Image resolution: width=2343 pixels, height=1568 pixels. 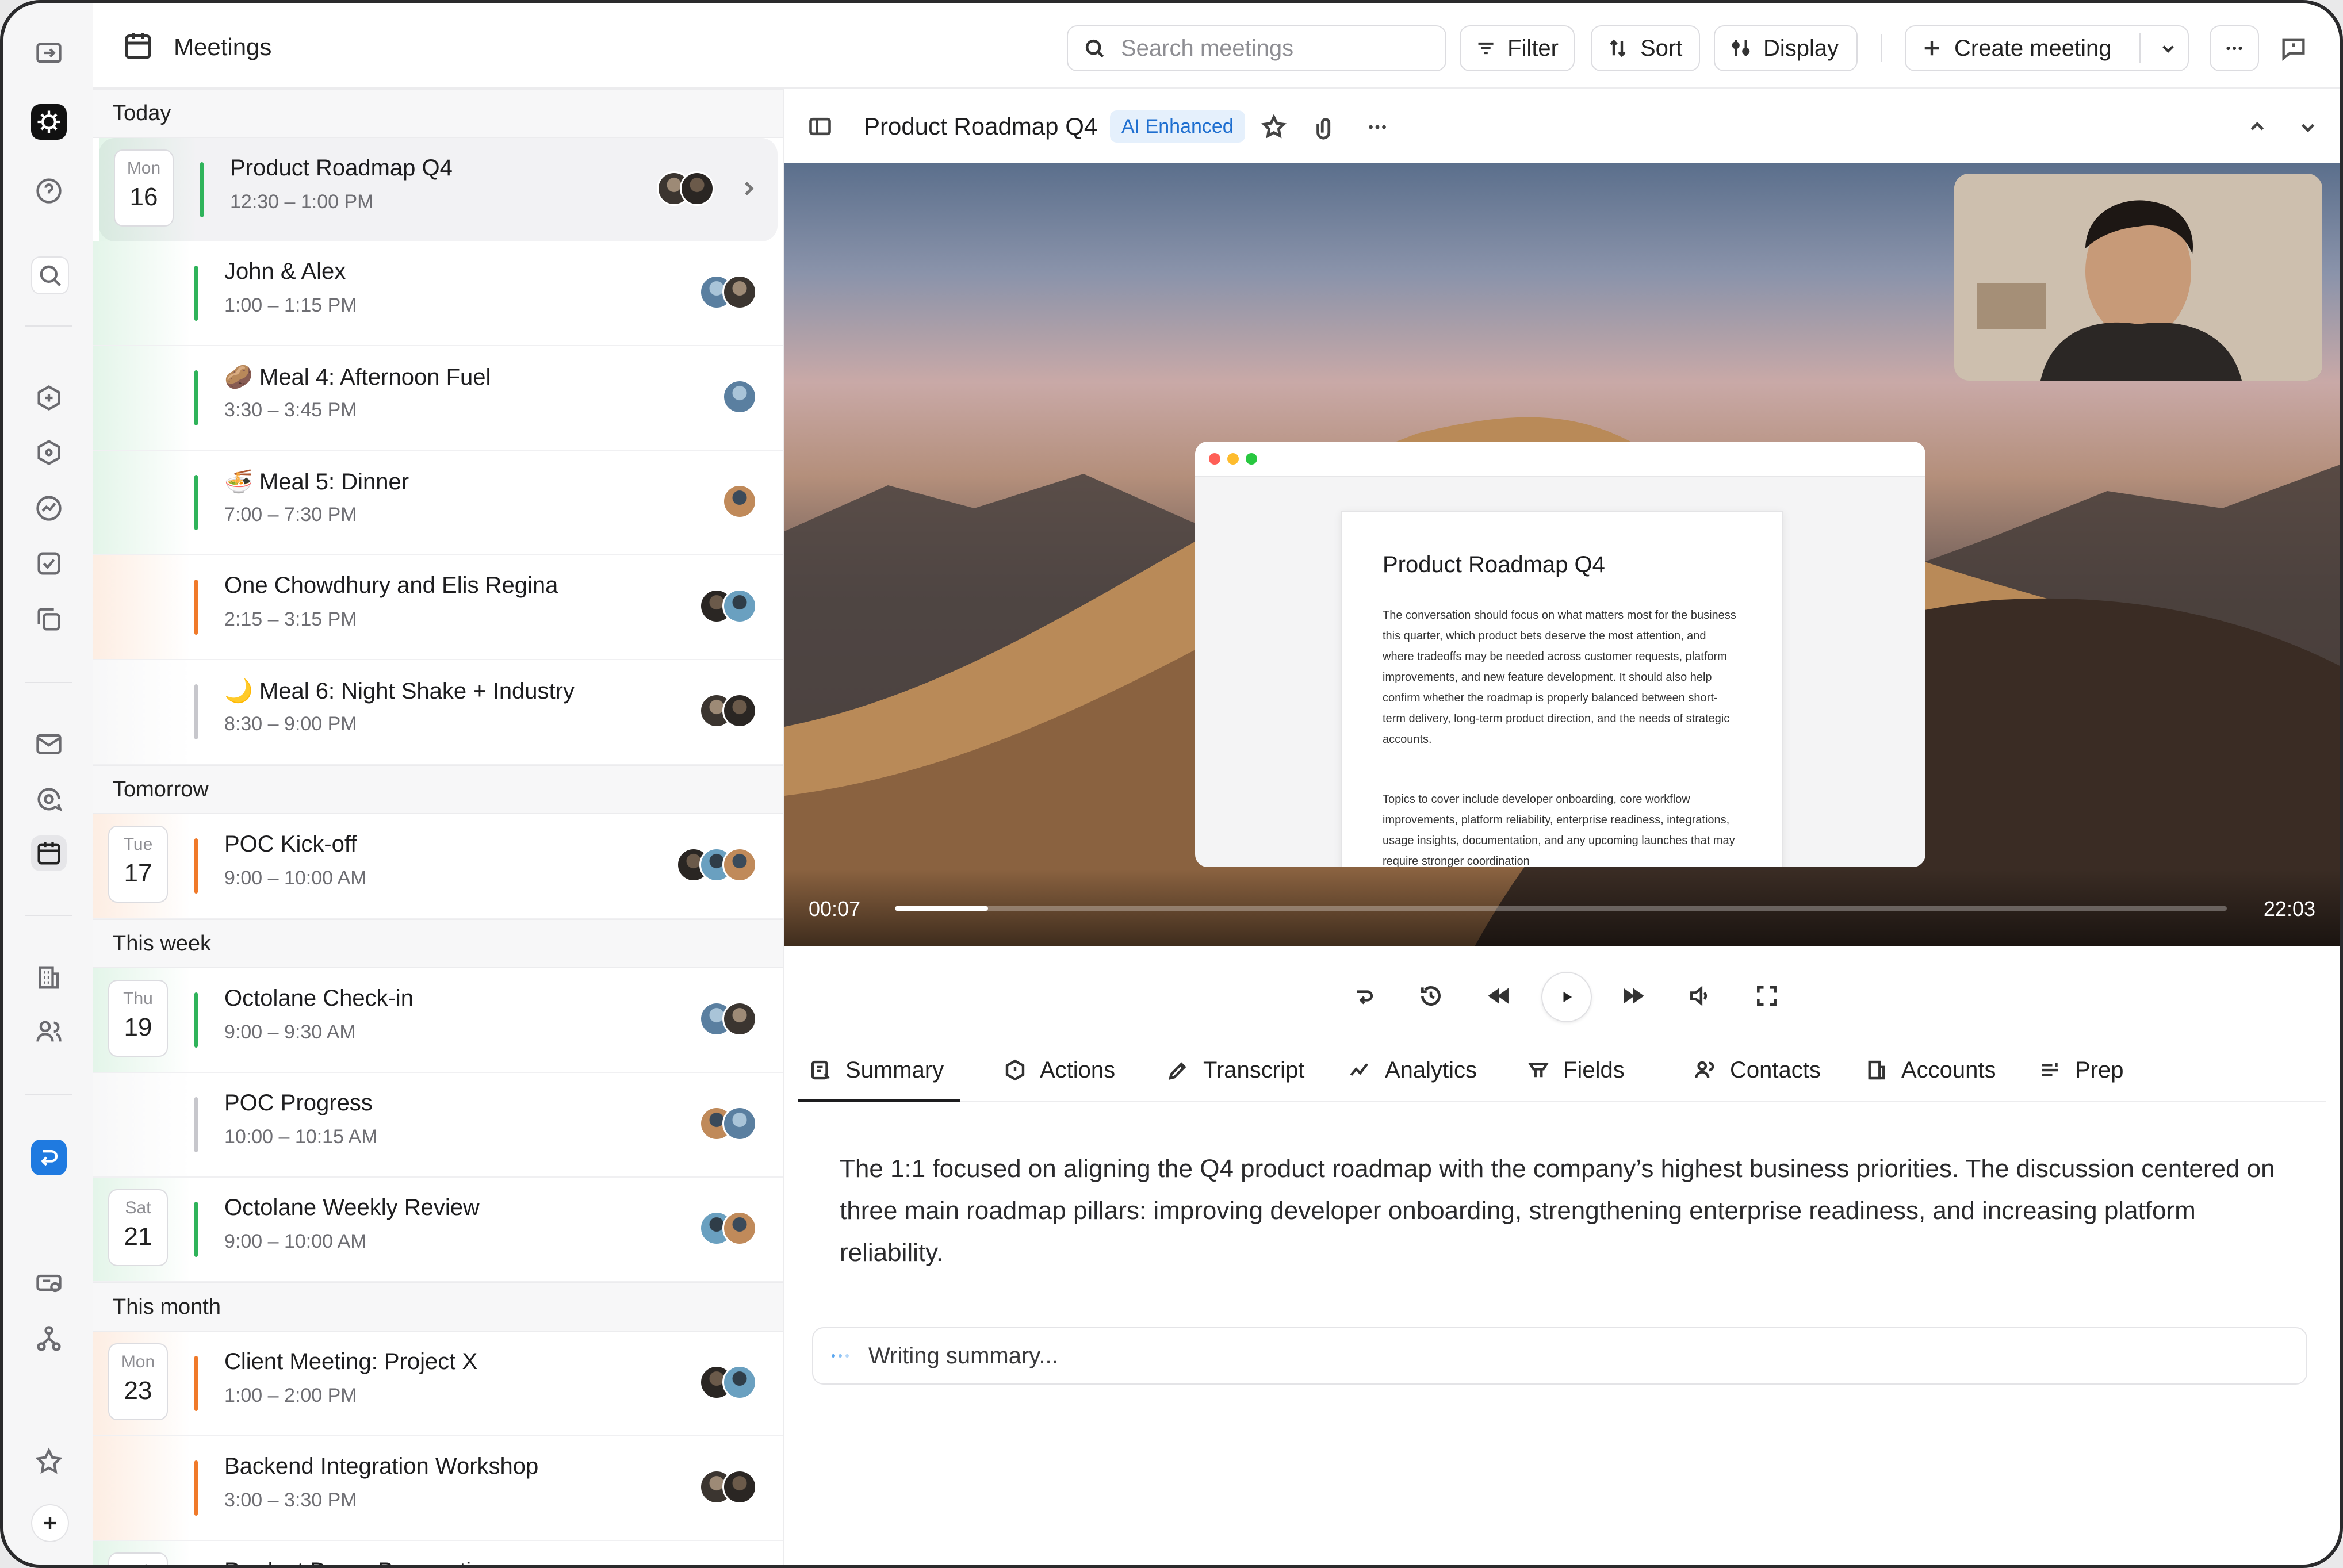 What do you see at coordinates (295, 1241) in the screenshot?
I see `meeting-time: 9:00 – 10:00 AM` at bounding box center [295, 1241].